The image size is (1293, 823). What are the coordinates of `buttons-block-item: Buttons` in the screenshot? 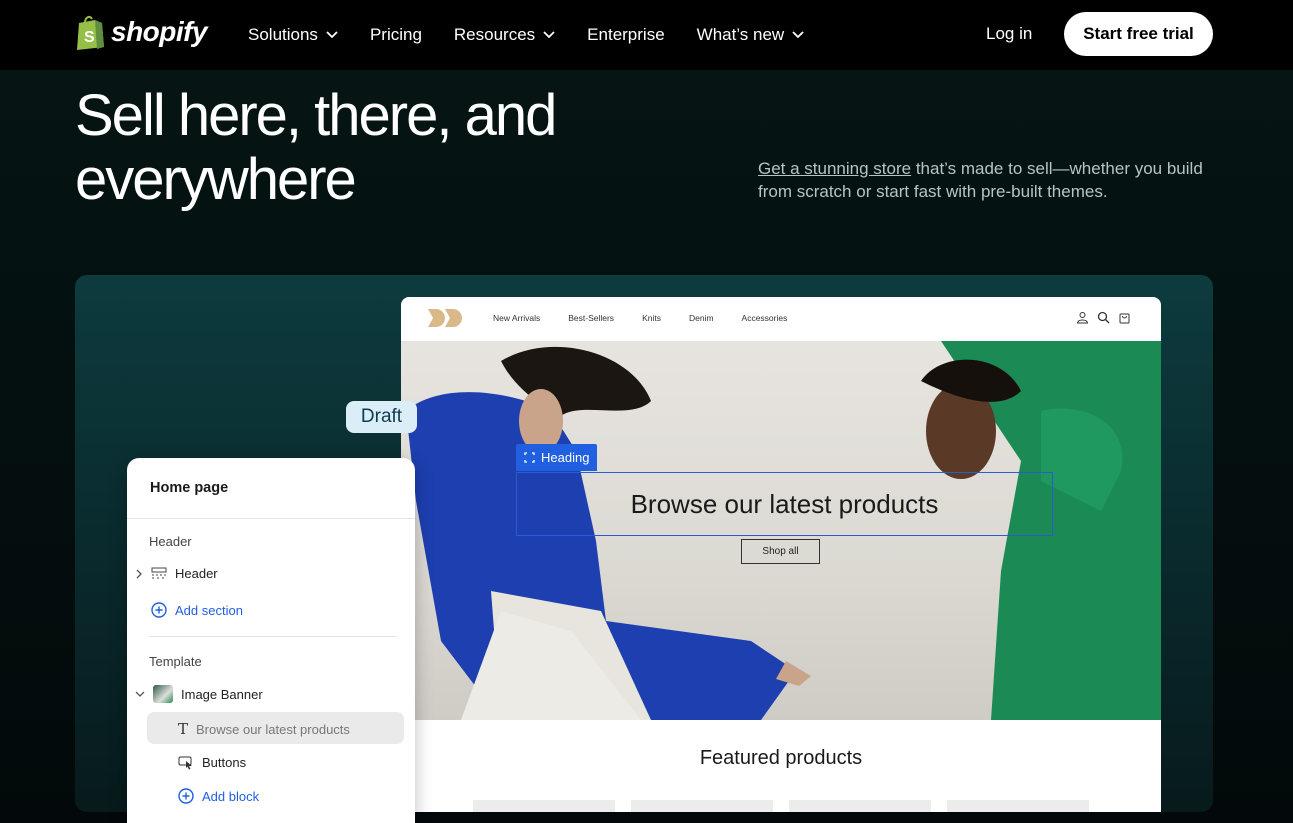 It's located at (212, 762).